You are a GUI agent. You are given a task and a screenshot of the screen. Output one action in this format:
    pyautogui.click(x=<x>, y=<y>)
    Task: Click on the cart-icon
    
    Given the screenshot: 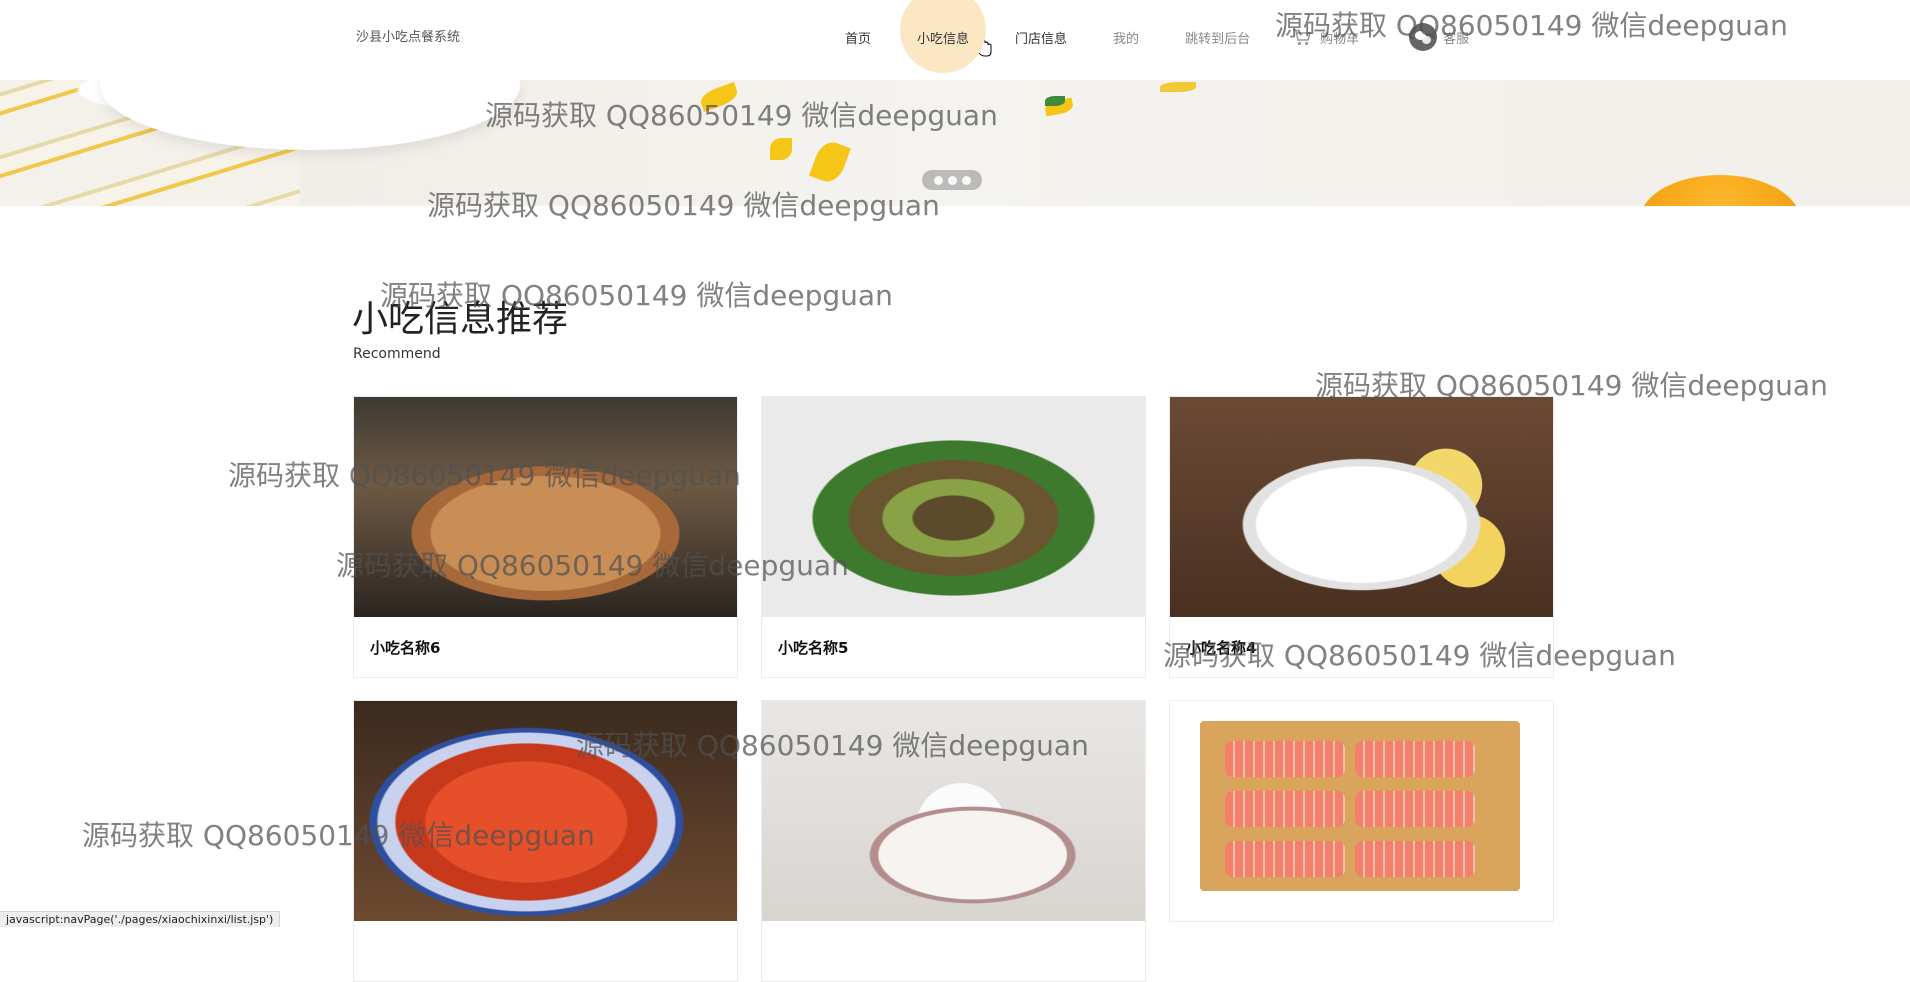 What is the action you would take?
    pyautogui.click(x=1302, y=37)
    